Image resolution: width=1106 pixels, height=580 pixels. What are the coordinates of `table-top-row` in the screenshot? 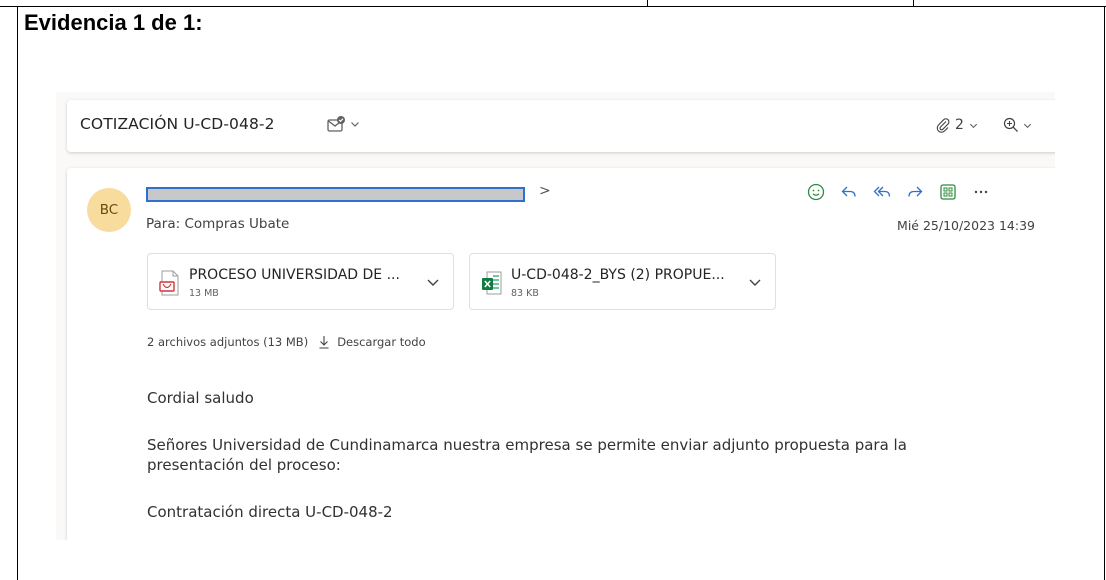 It's located at (553, 3).